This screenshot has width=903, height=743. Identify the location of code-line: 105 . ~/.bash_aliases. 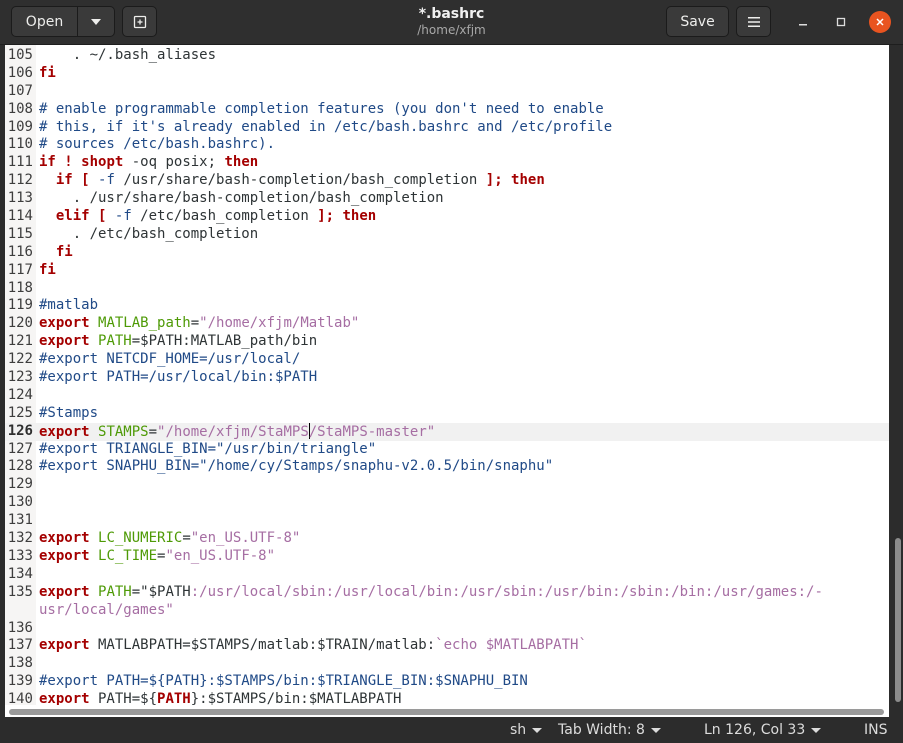
(447, 56).